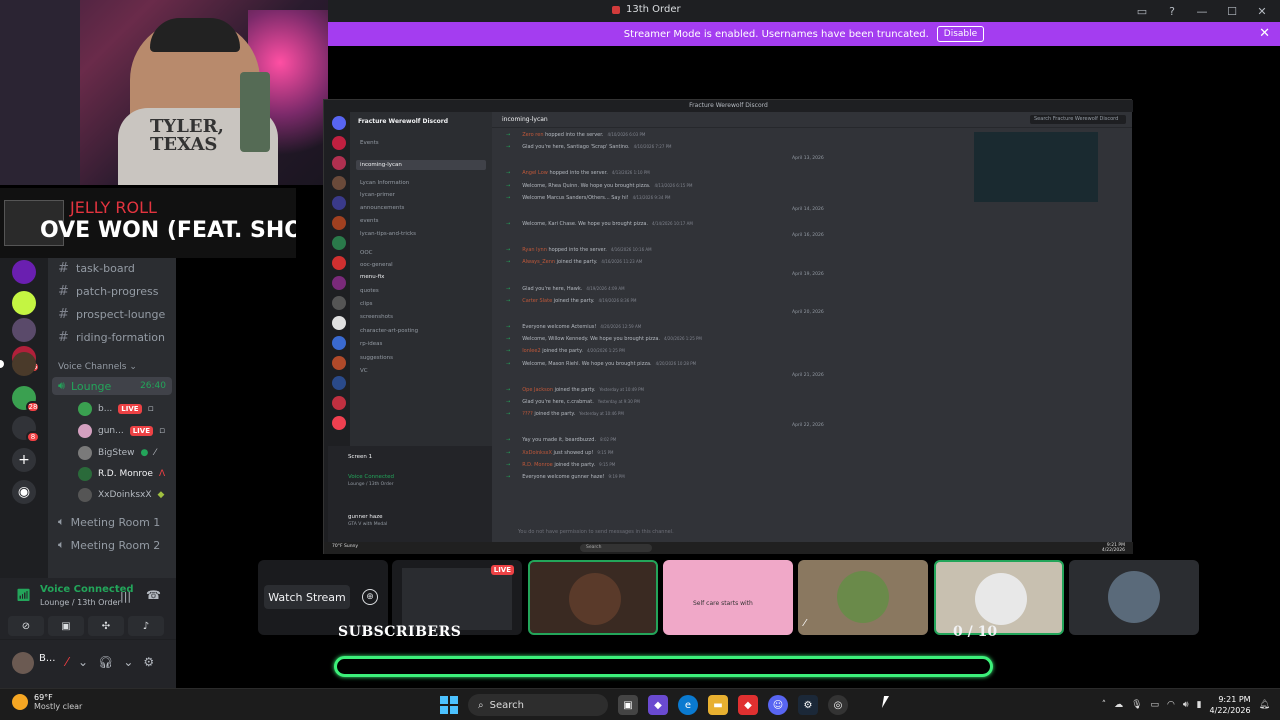  I want to click on taskbar-clock: 9:21 PM 4/22/2026, so click(1230, 705).